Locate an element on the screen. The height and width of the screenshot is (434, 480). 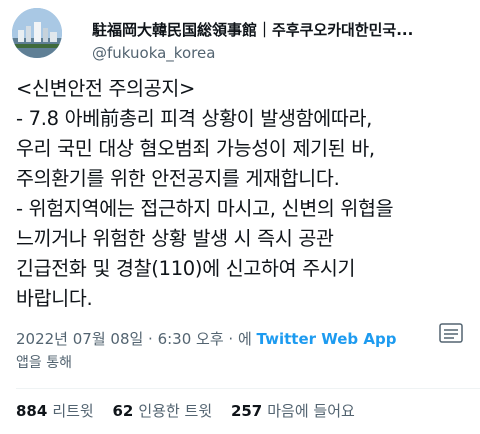
tweet-line: 주의환기를 위한 안전공지를 게재합니다. is located at coordinates (178, 178).